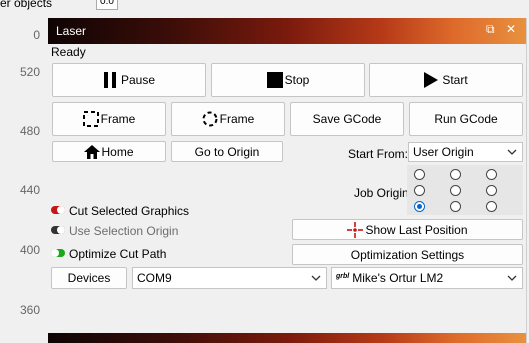 This screenshot has width=529, height=343. Describe the element at coordinates (416, 229) in the screenshot. I see `show-last-position-label: Show Last Position` at that location.